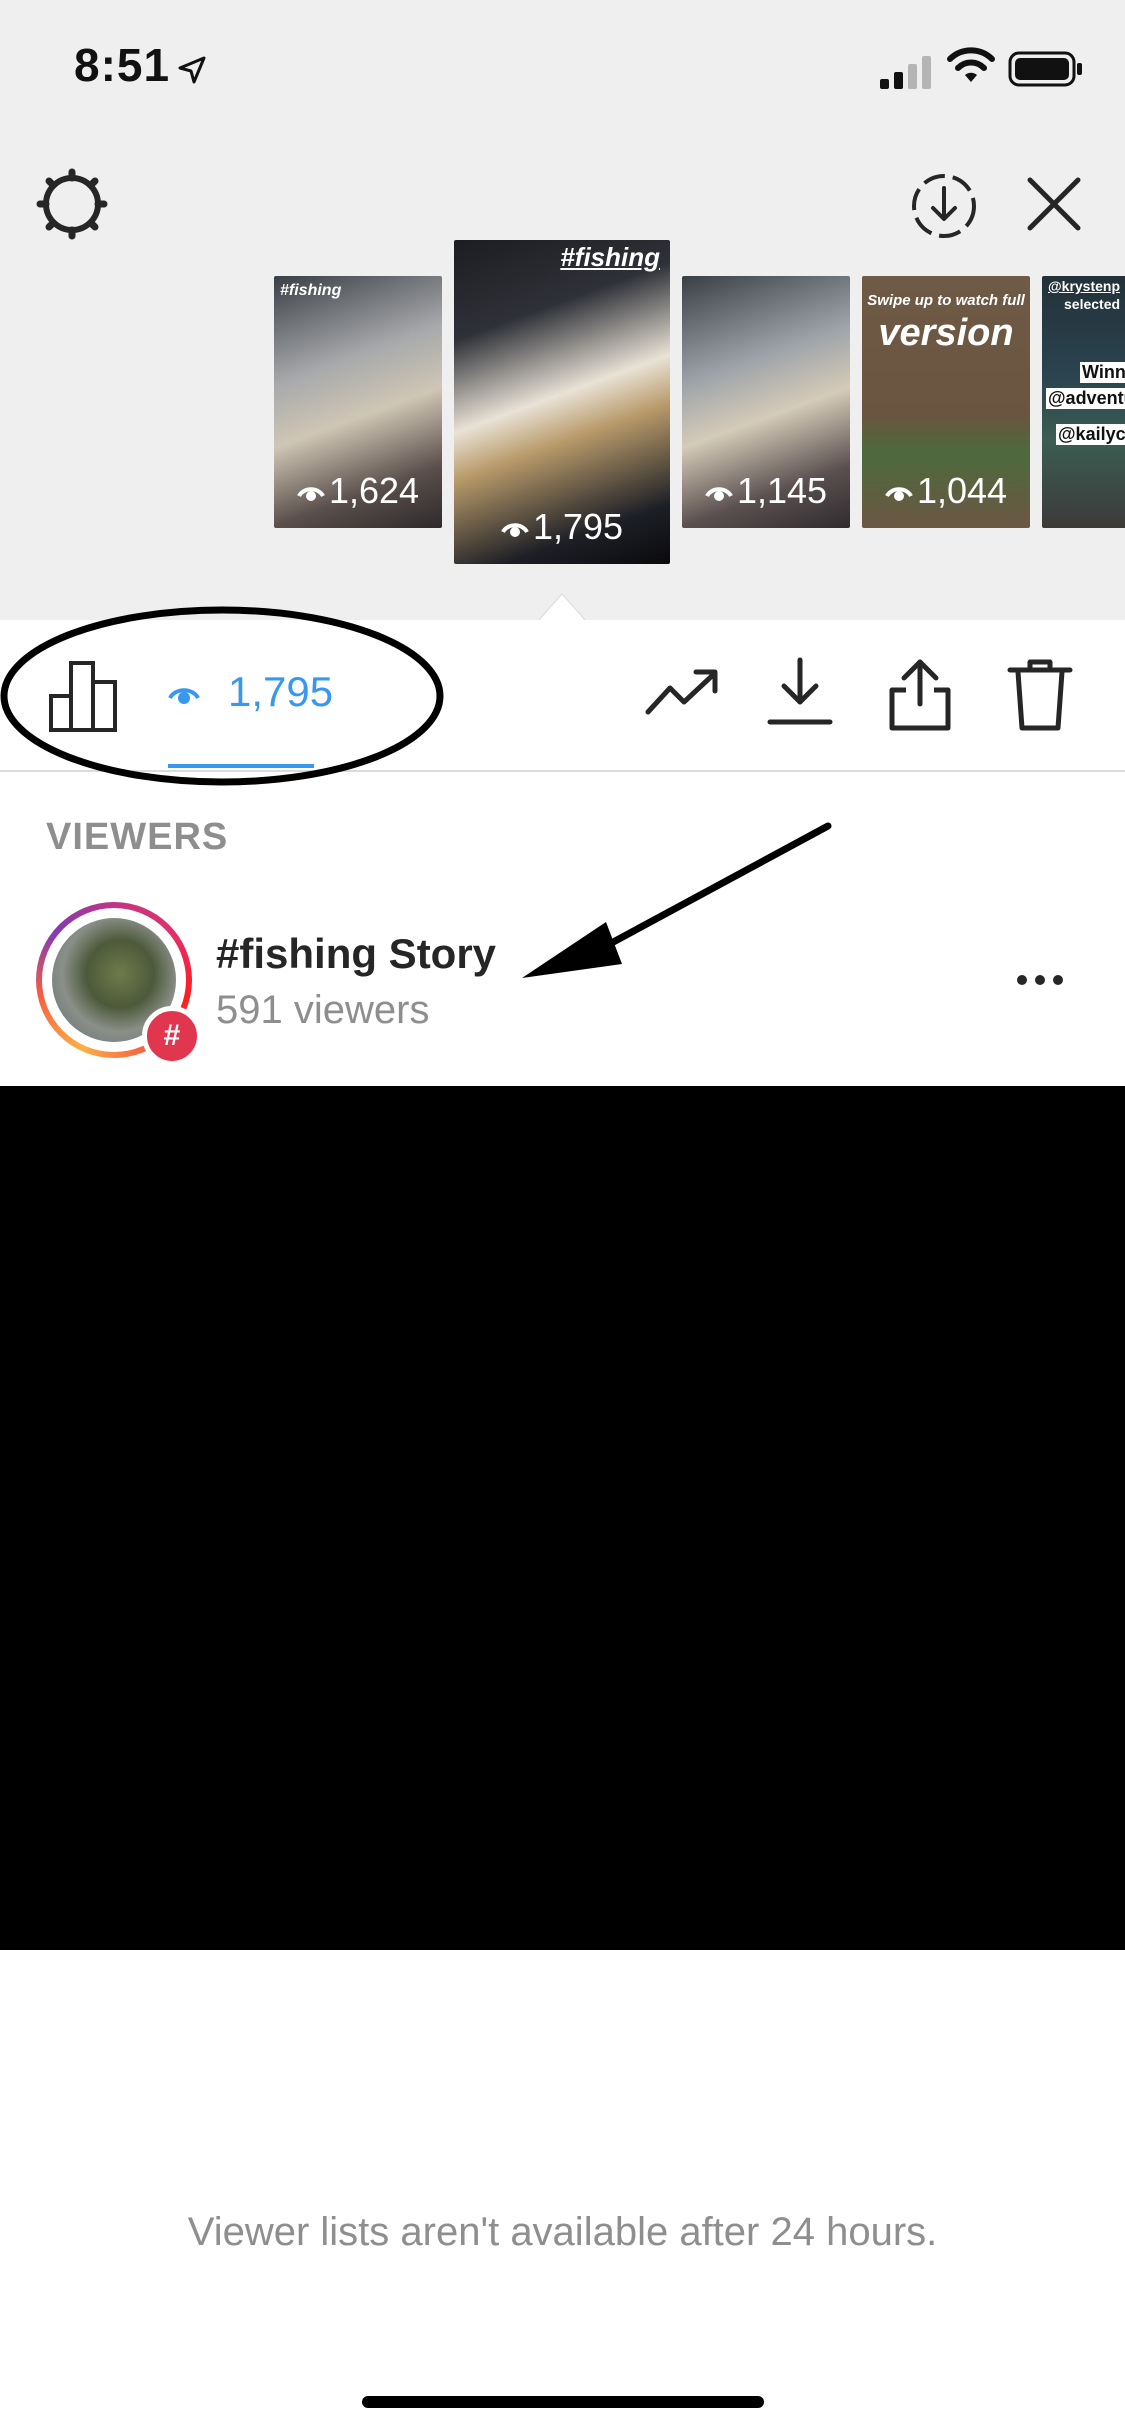  What do you see at coordinates (946, 402) in the screenshot?
I see `story-thumbnail-4: Swipe up to watch full version 1,044` at bounding box center [946, 402].